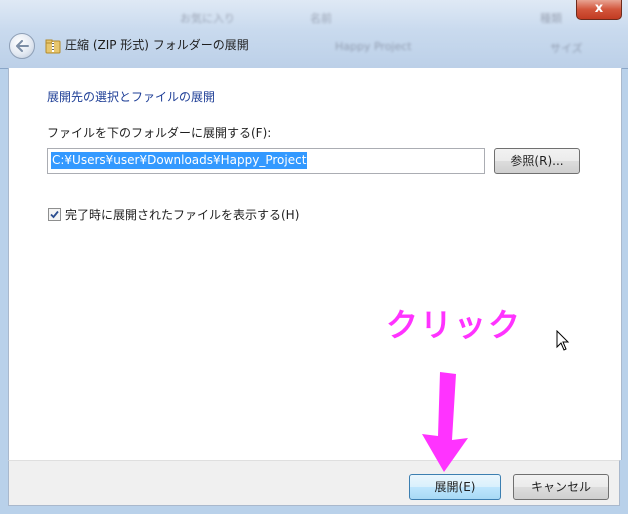 The width and height of the screenshot is (628, 514). I want to click on window-title: 圧縮 (ZIP 形式) フォルダーの展開, so click(157, 45).